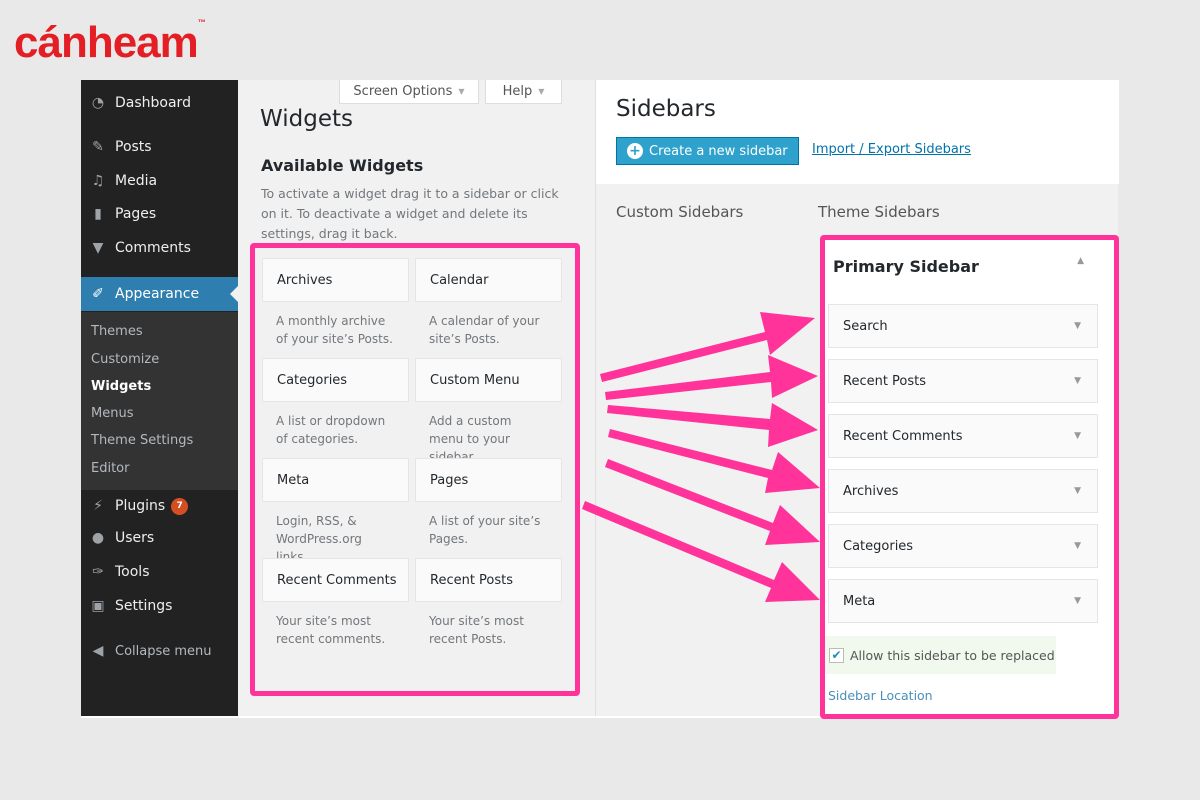 This screenshot has width=1200, height=800. Describe the element at coordinates (701, 457) in the screenshot. I see `drag-arrows` at that location.